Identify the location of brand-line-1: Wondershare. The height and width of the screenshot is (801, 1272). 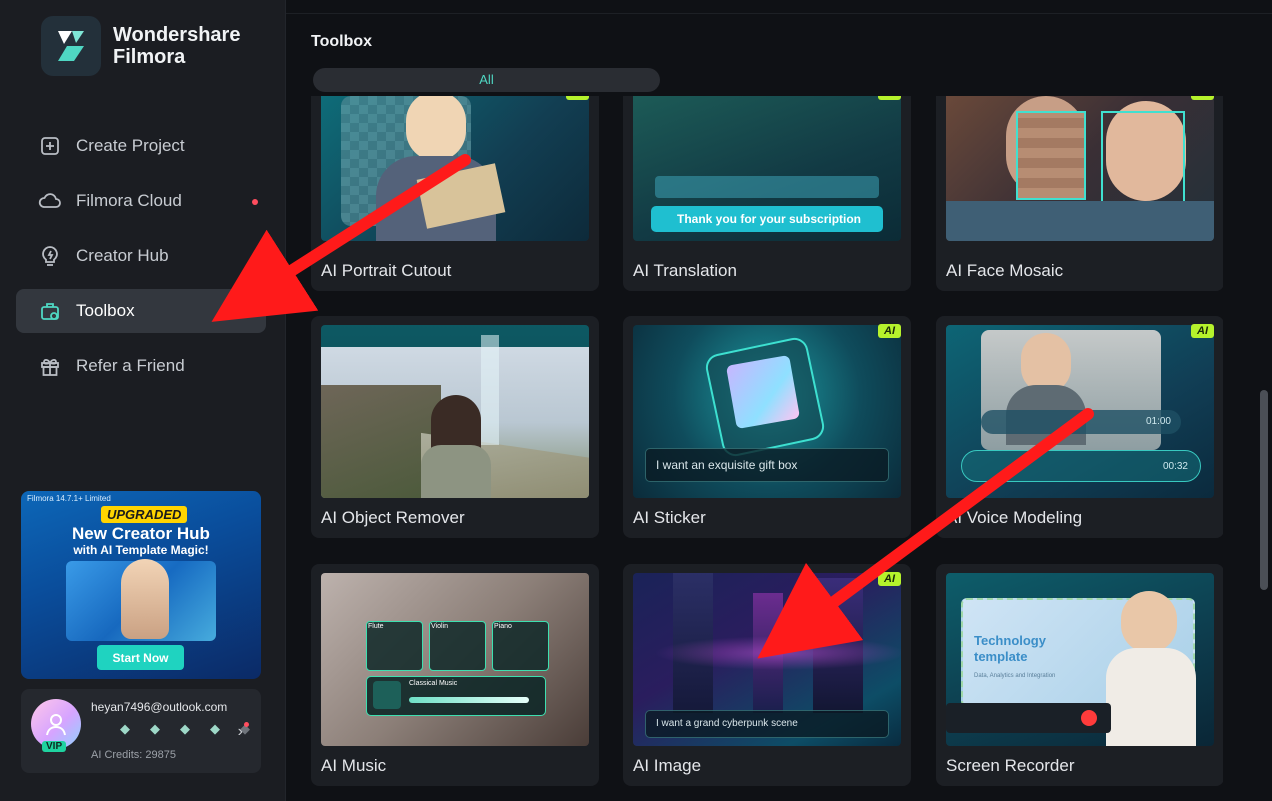
(177, 35).